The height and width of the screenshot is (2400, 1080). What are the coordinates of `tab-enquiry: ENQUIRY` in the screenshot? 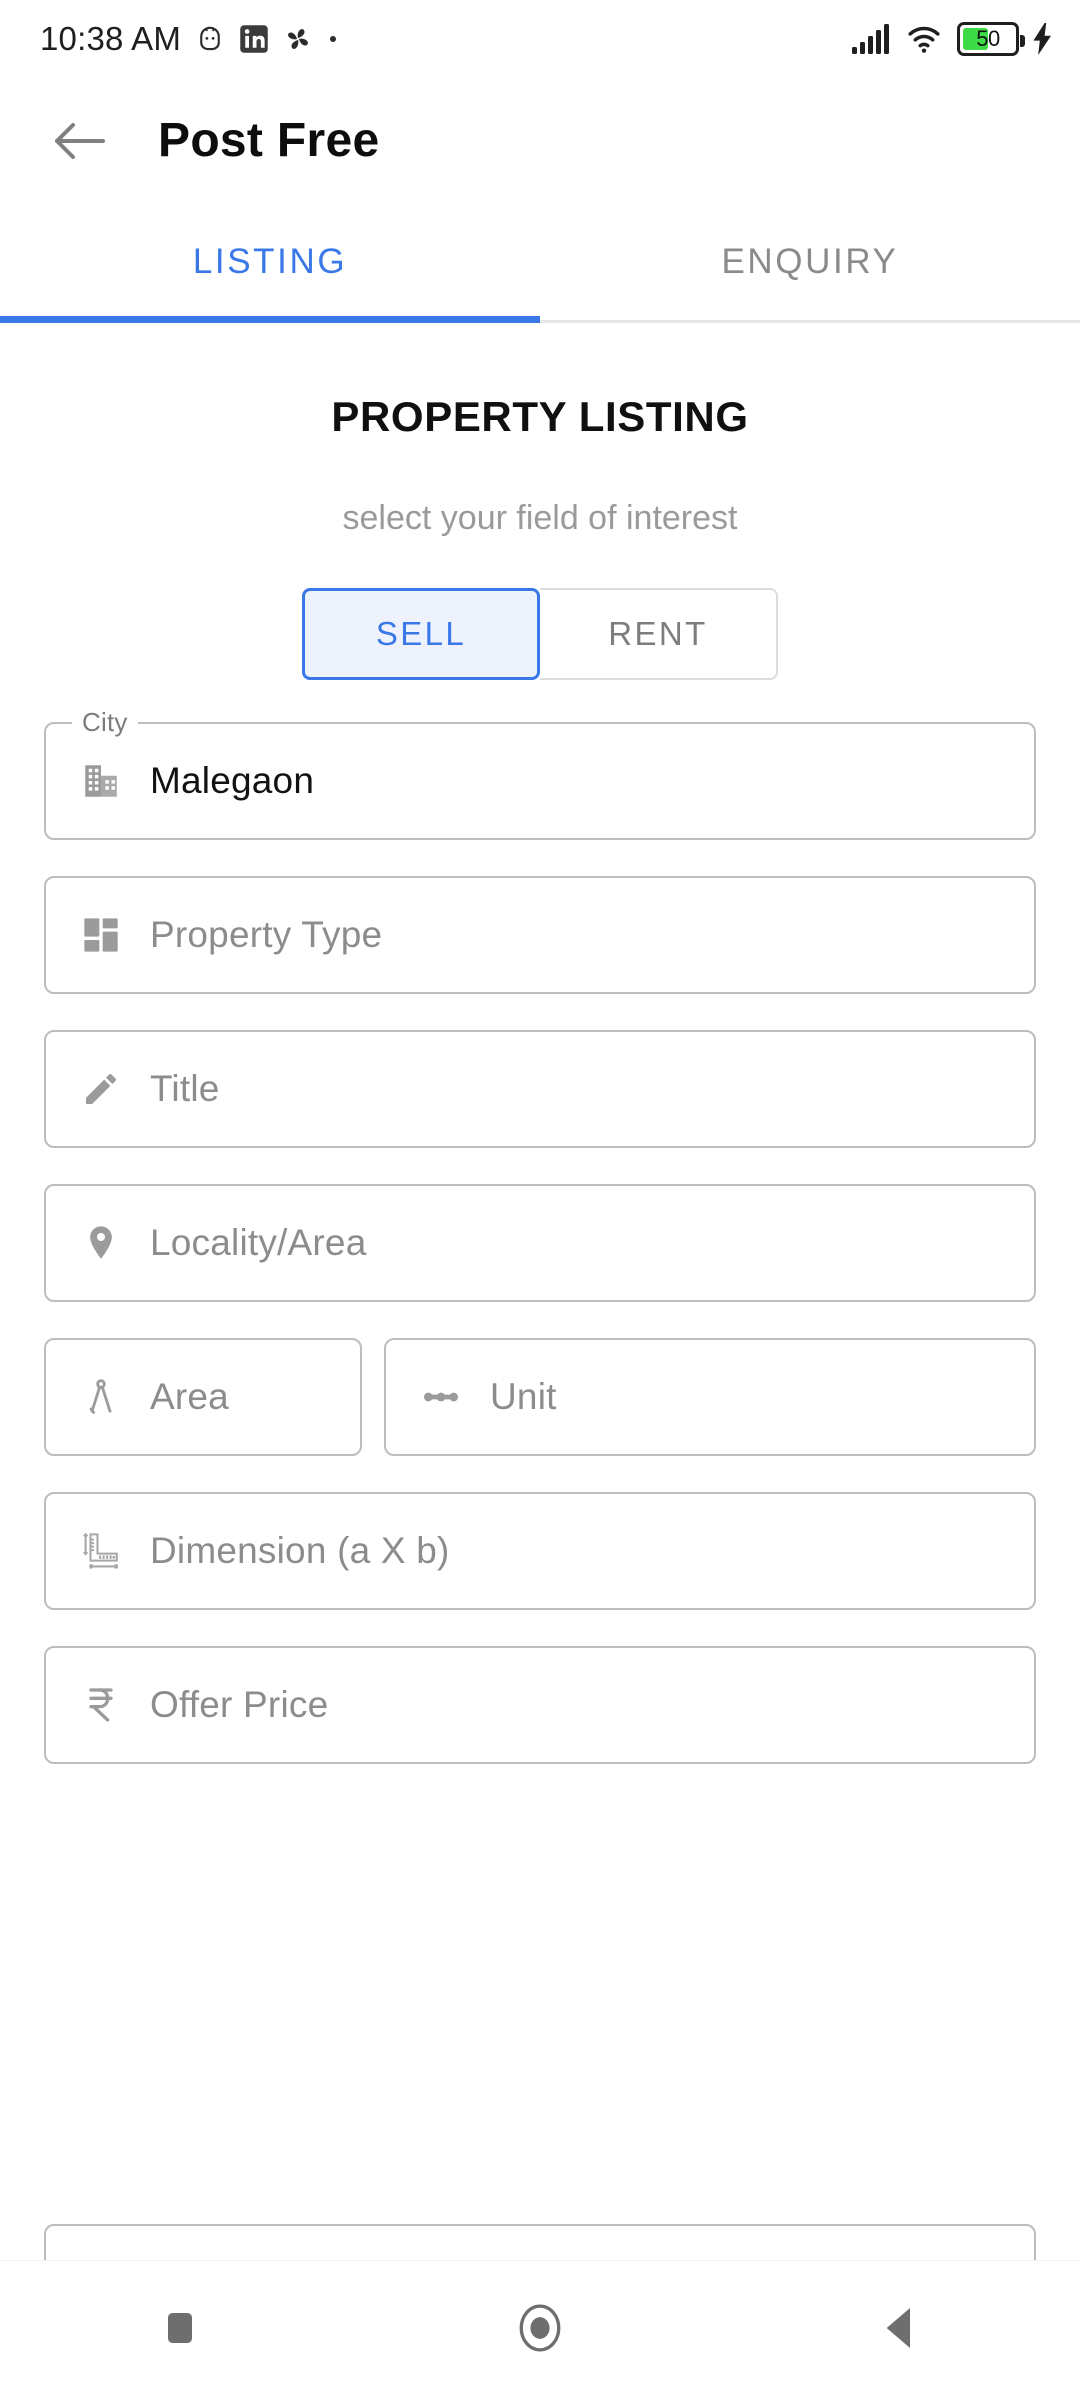 It's located at (810, 261).